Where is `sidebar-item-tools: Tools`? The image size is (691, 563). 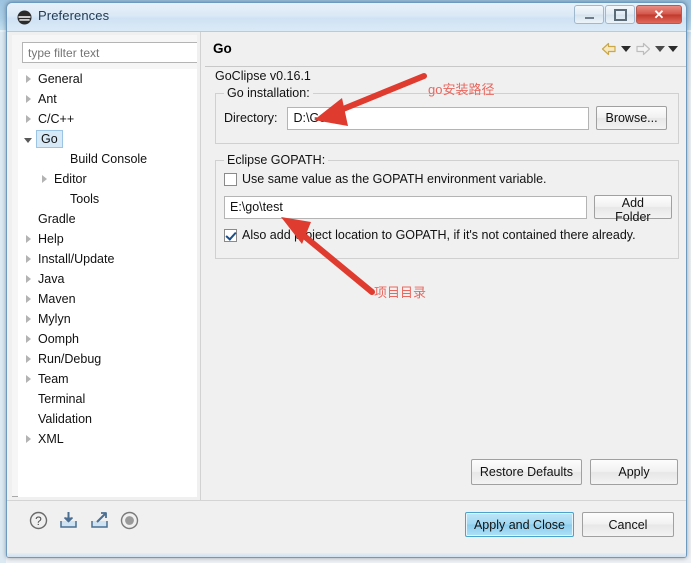
sidebar-item-tools: Tools is located at coordinates (109, 199).